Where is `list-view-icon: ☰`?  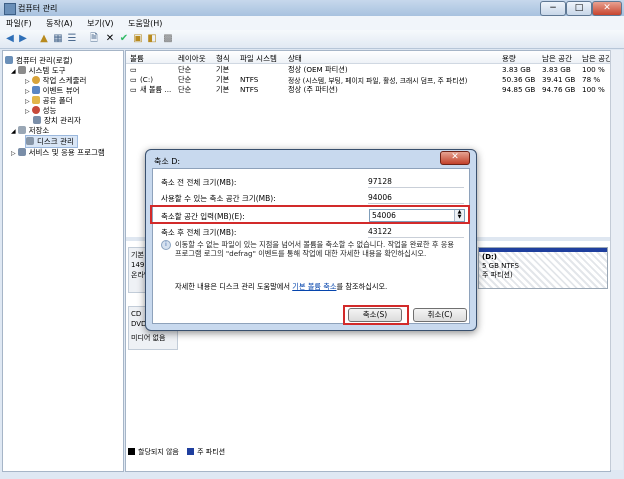 list-view-icon: ☰ is located at coordinates (72, 39).